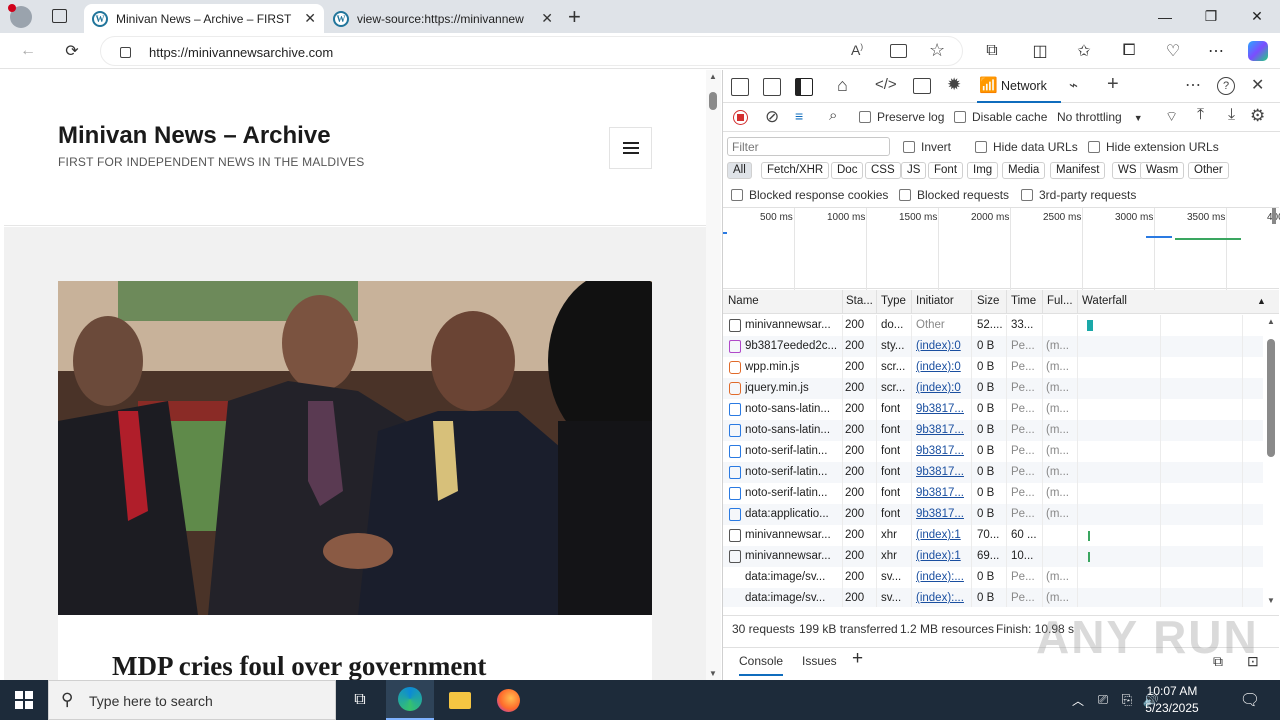 The width and height of the screenshot is (1280, 720). What do you see at coordinates (72, 51) in the screenshot?
I see `refresh-button: ⟳` at bounding box center [72, 51].